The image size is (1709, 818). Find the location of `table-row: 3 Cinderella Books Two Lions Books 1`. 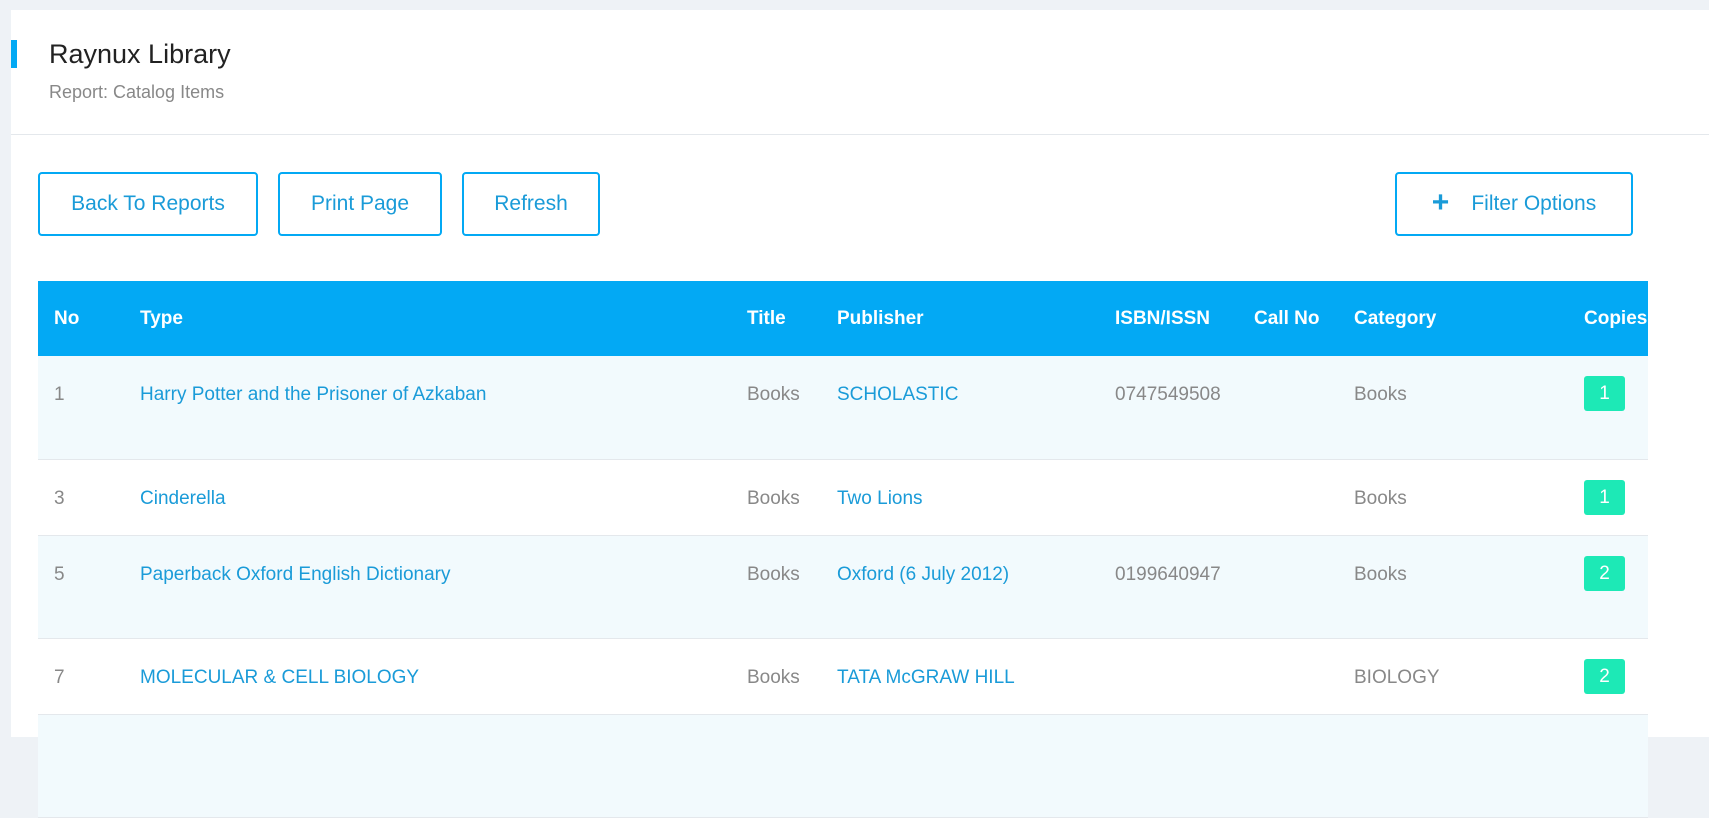

table-row: 3 Cinderella Books Two Lions Books 1 is located at coordinates (843, 497).